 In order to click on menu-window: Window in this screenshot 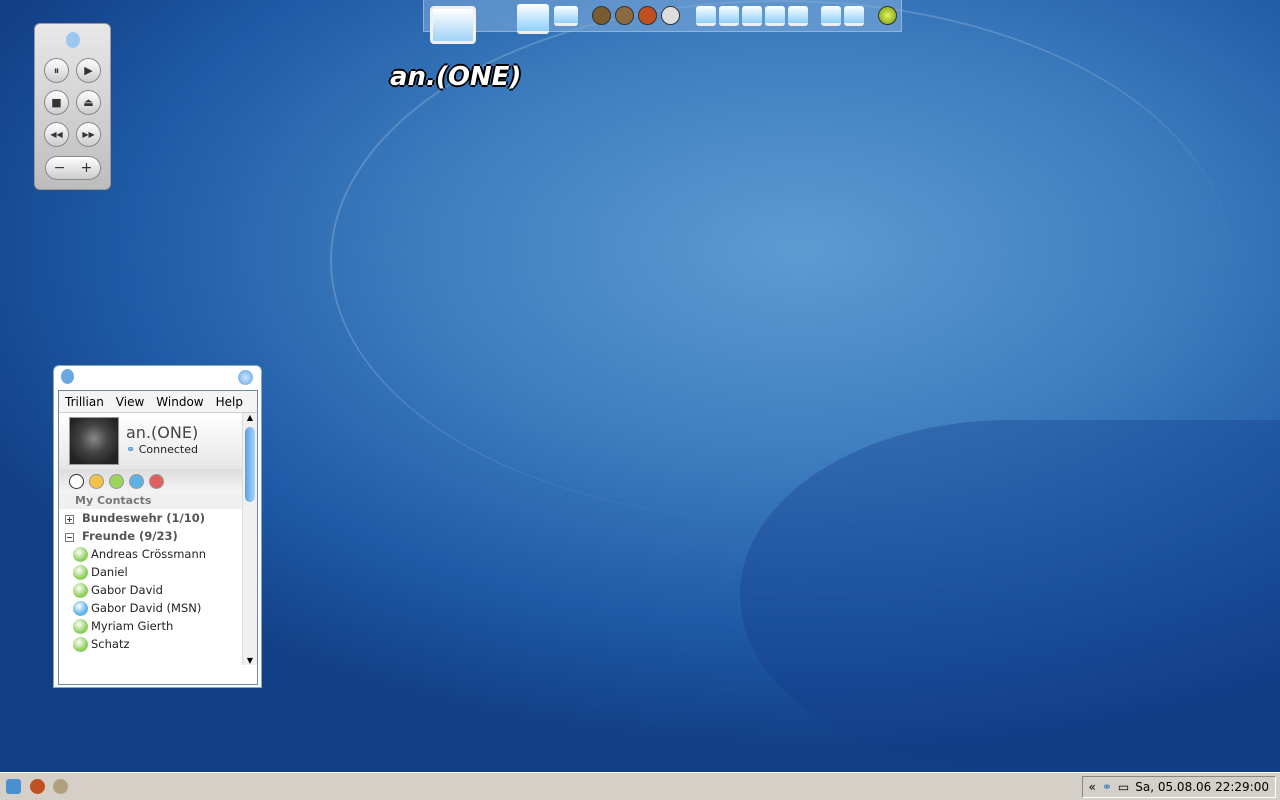, I will do `click(179, 401)`.